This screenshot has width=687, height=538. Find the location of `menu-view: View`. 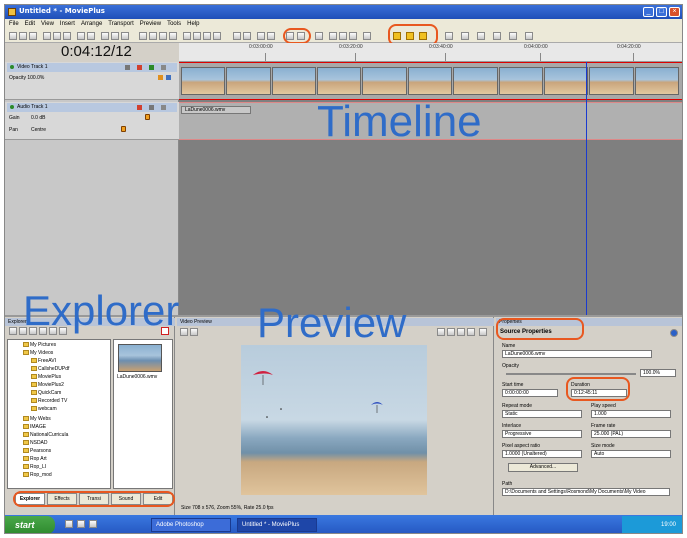

menu-view: View is located at coordinates (47, 24).